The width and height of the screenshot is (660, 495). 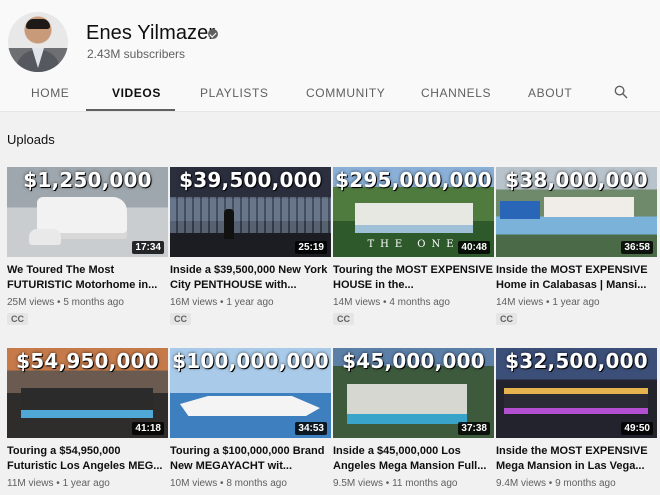 What do you see at coordinates (58, 483) in the screenshot?
I see `video-meta: 11M views • 1 year ago` at bounding box center [58, 483].